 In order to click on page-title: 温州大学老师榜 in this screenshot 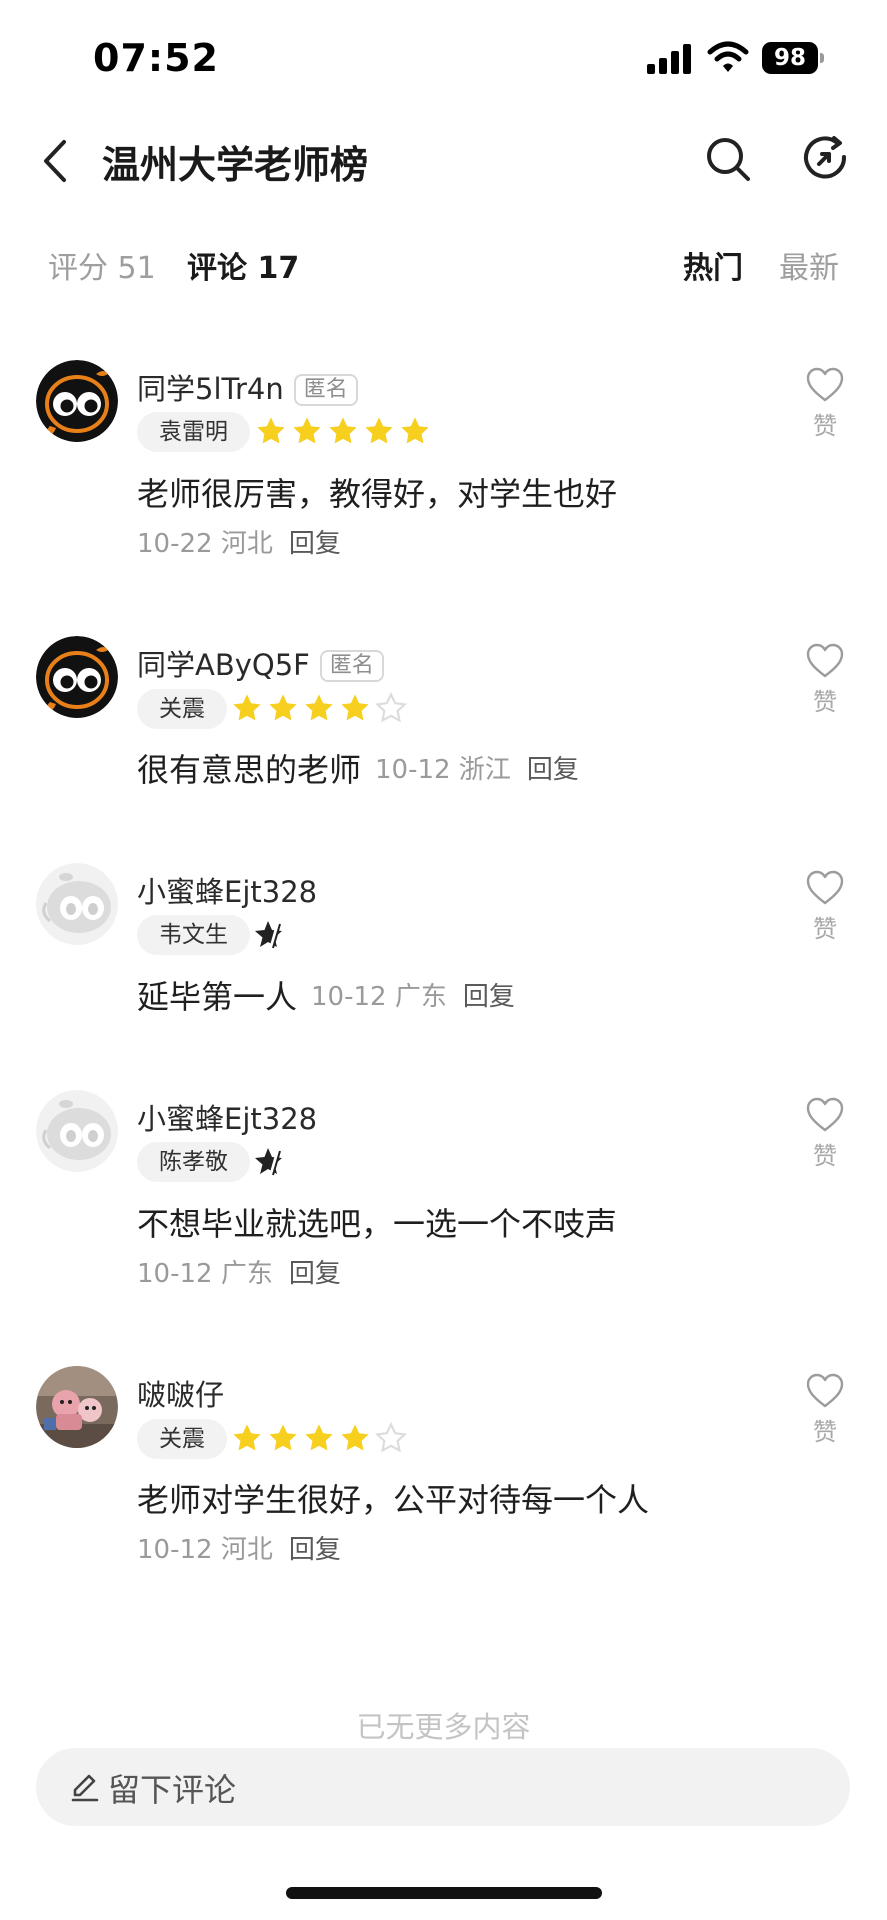, I will do `click(235, 165)`.